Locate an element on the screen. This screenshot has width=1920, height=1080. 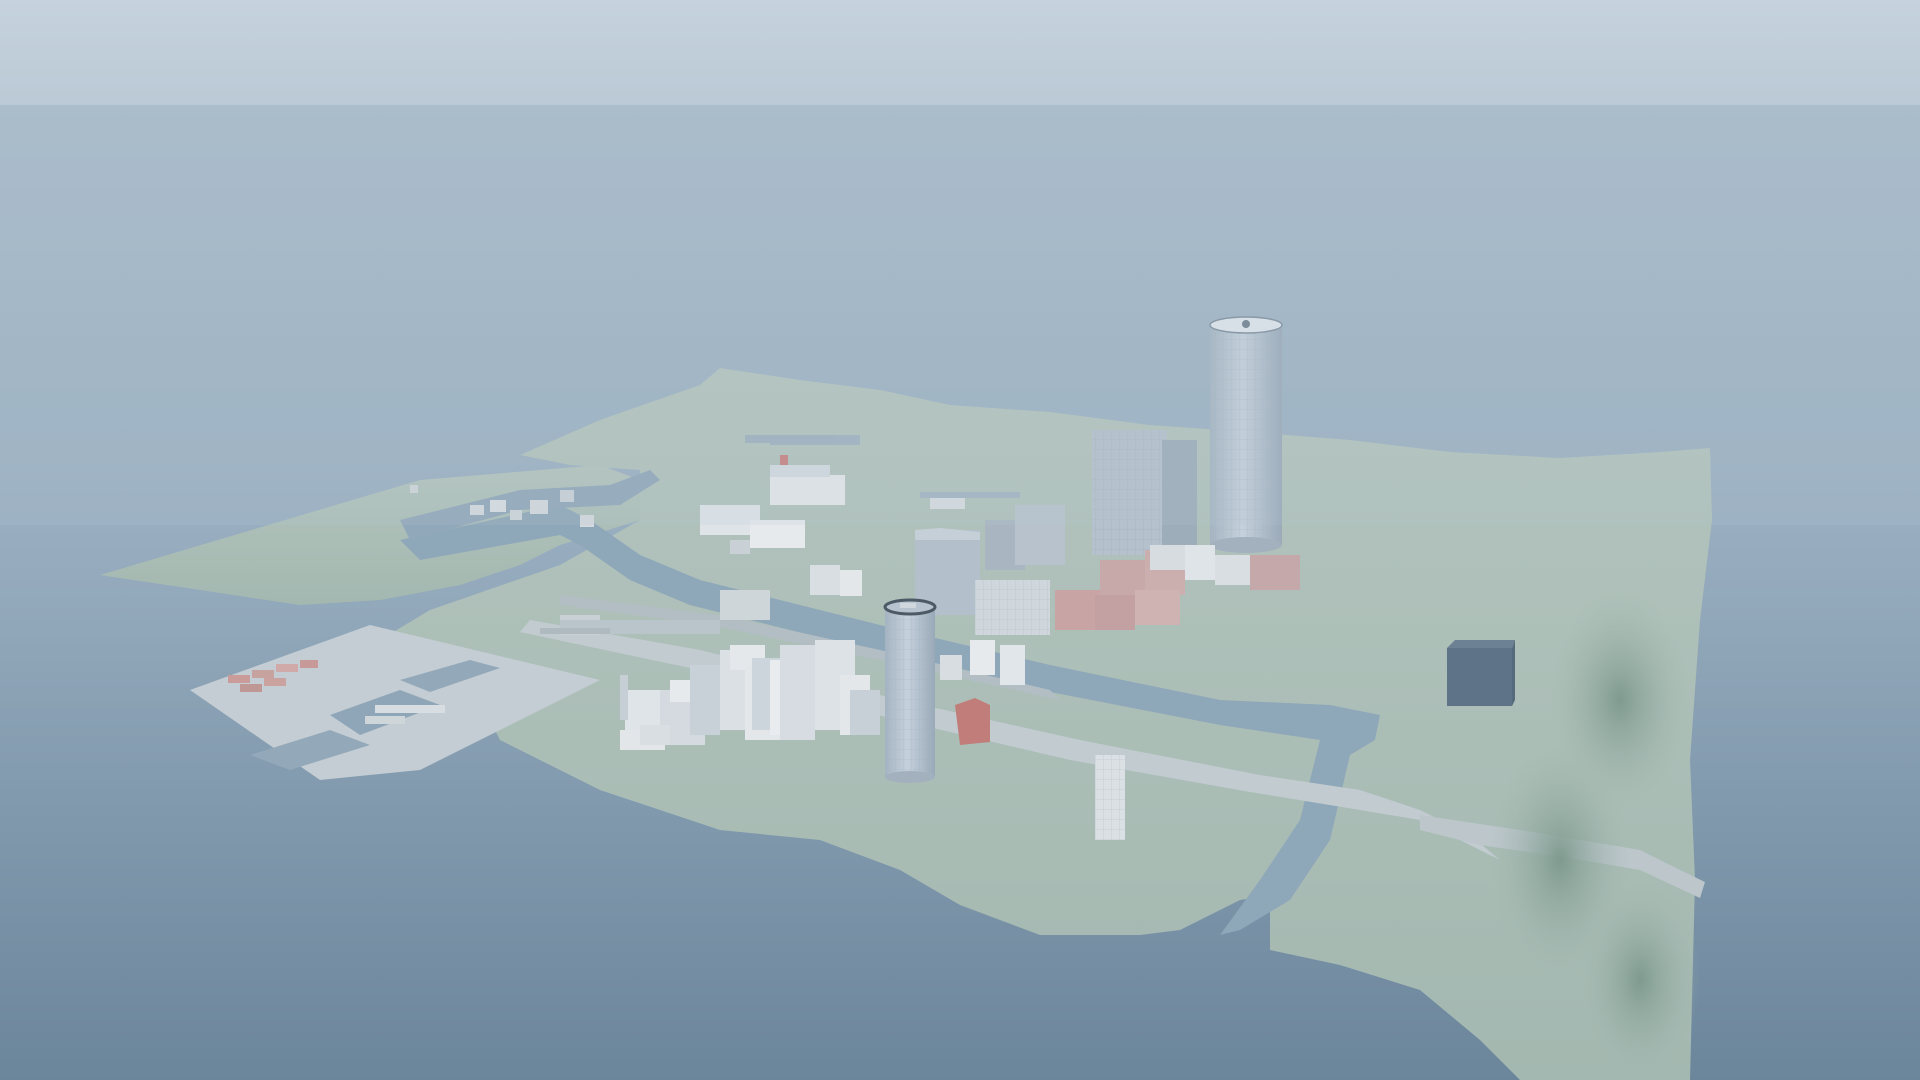
red-brick-building is located at coordinates (972, 721).